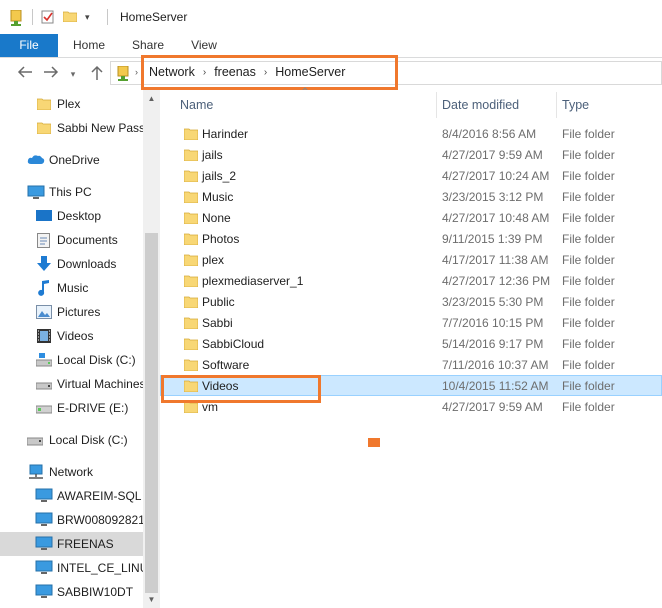 This screenshot has width=662, height=608. What do you see at coordinates (575, 105) in the screenshot?
I see `column-header-type: Type` at bounding box center [575, 105].